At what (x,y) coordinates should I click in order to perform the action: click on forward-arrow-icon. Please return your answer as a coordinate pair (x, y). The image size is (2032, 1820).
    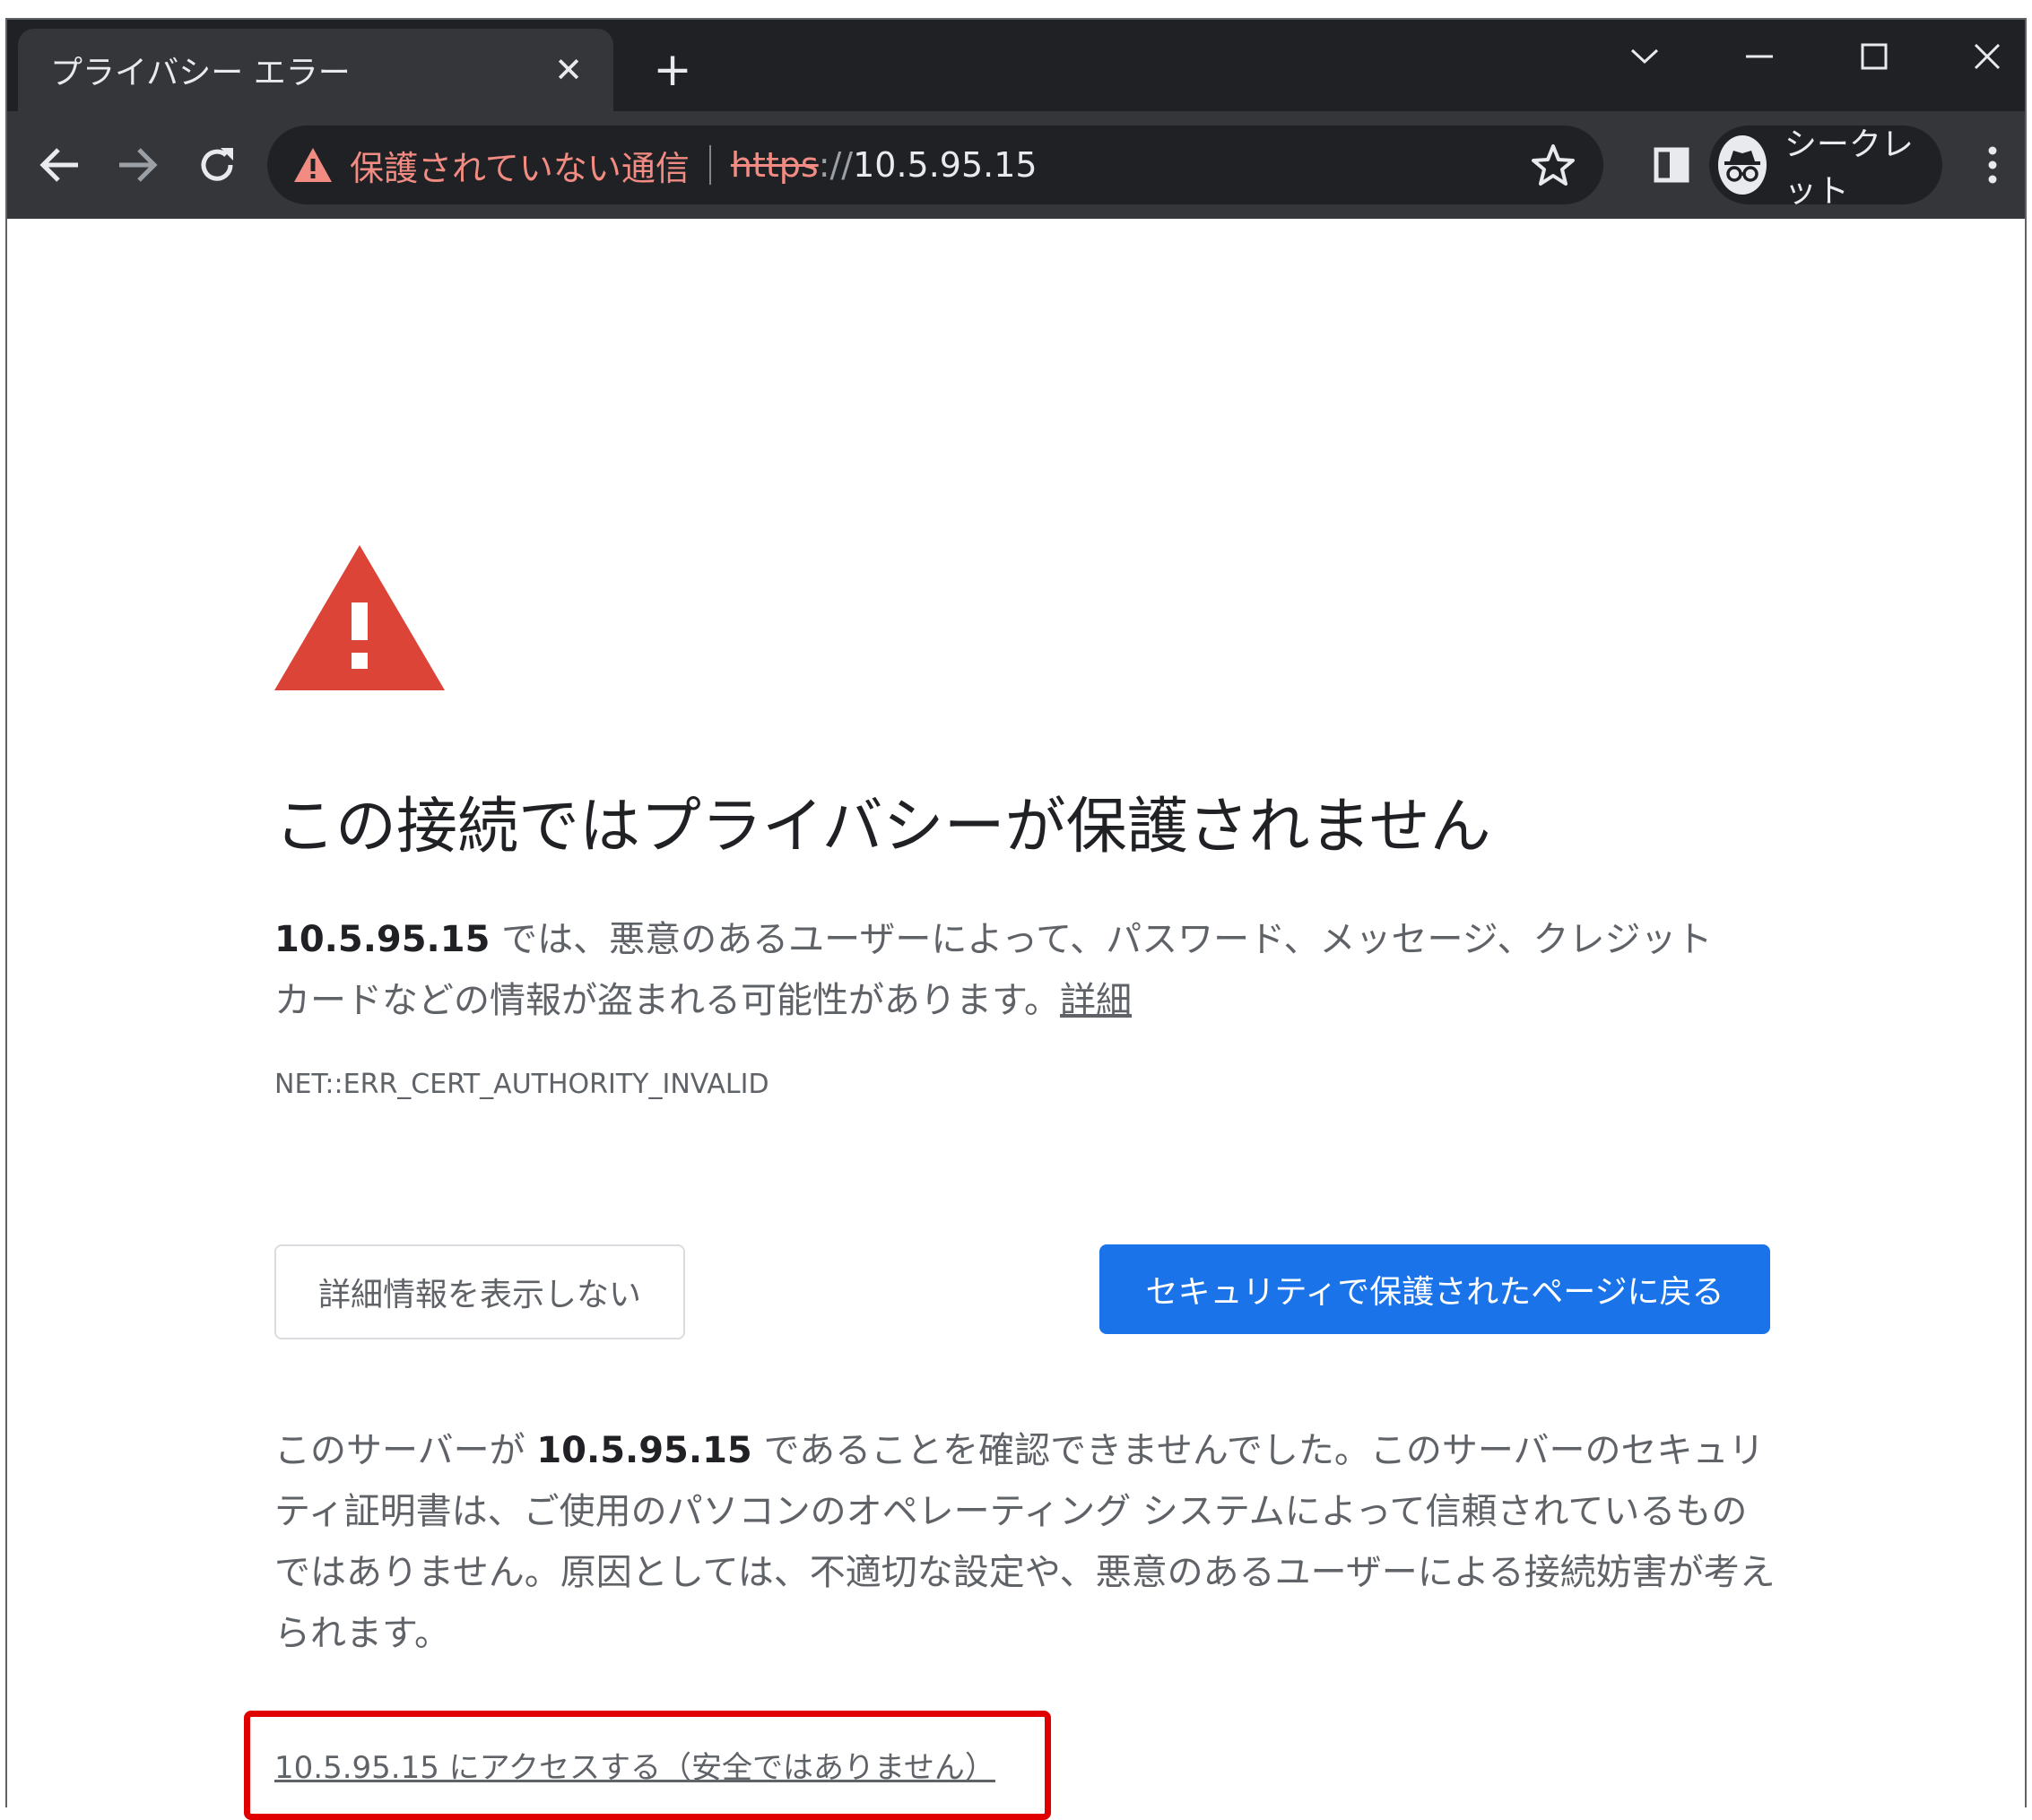
    Looking at the image, I should click on (138, 165).